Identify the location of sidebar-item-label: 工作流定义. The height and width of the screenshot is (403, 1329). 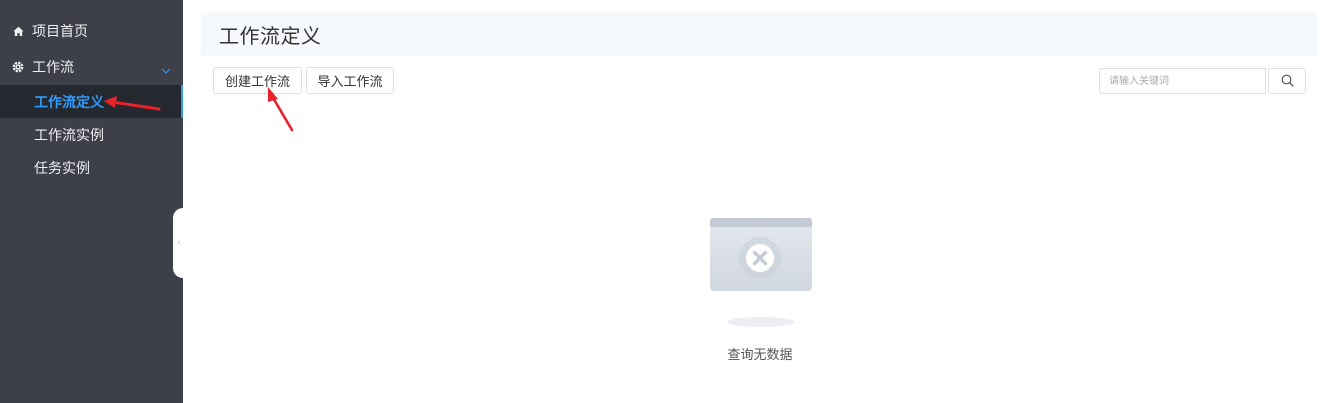
(69, 102).